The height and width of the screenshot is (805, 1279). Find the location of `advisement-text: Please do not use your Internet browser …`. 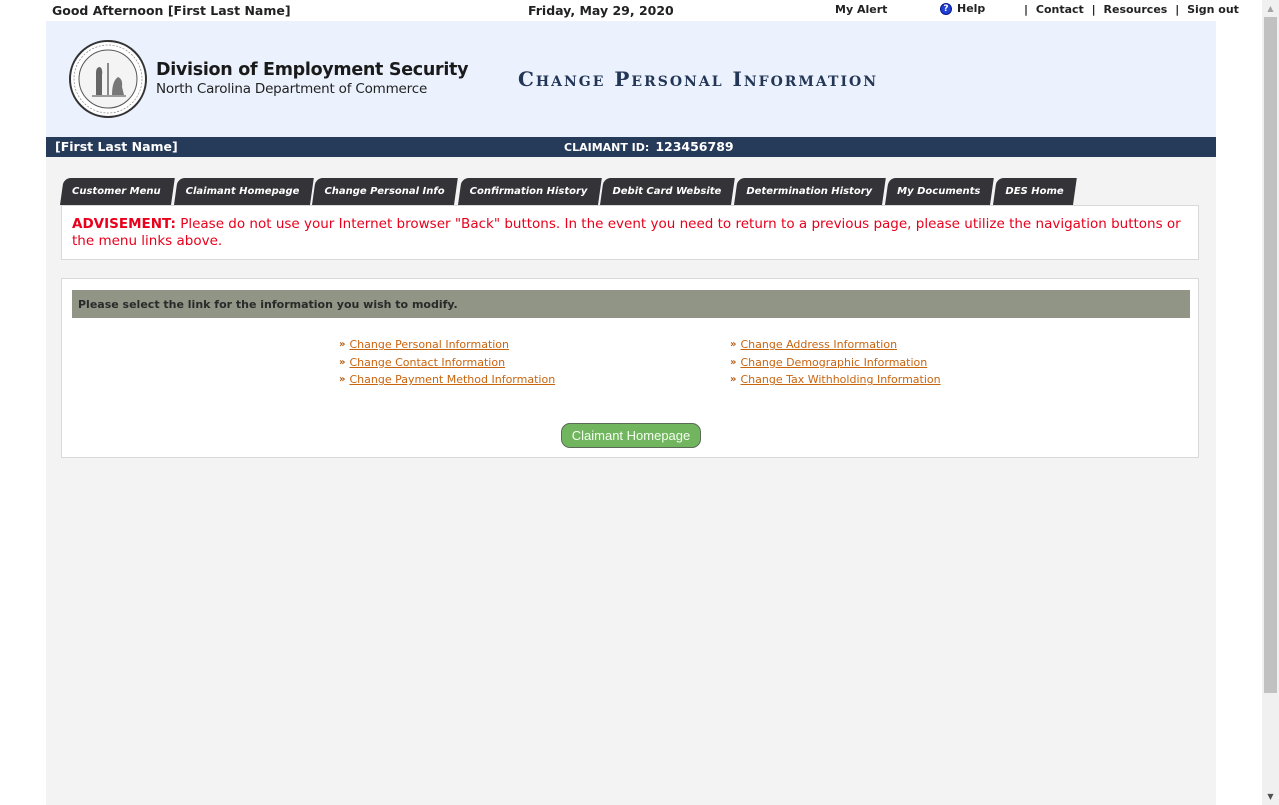

advisement-text: Please do not use your Internet browser … is located at coordinates (626, 232).